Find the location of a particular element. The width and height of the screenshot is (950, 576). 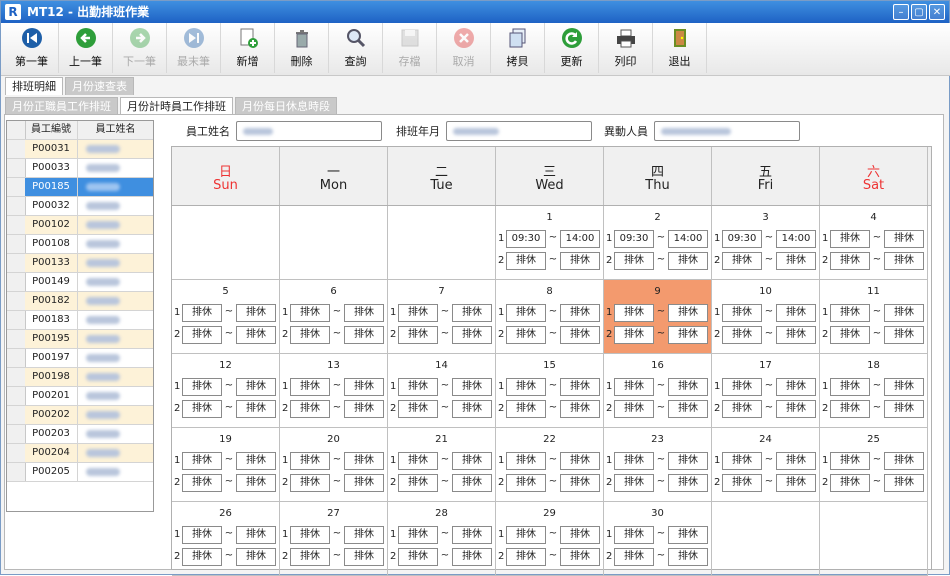

table-row: P00033 is located at coordinates (80, 168).